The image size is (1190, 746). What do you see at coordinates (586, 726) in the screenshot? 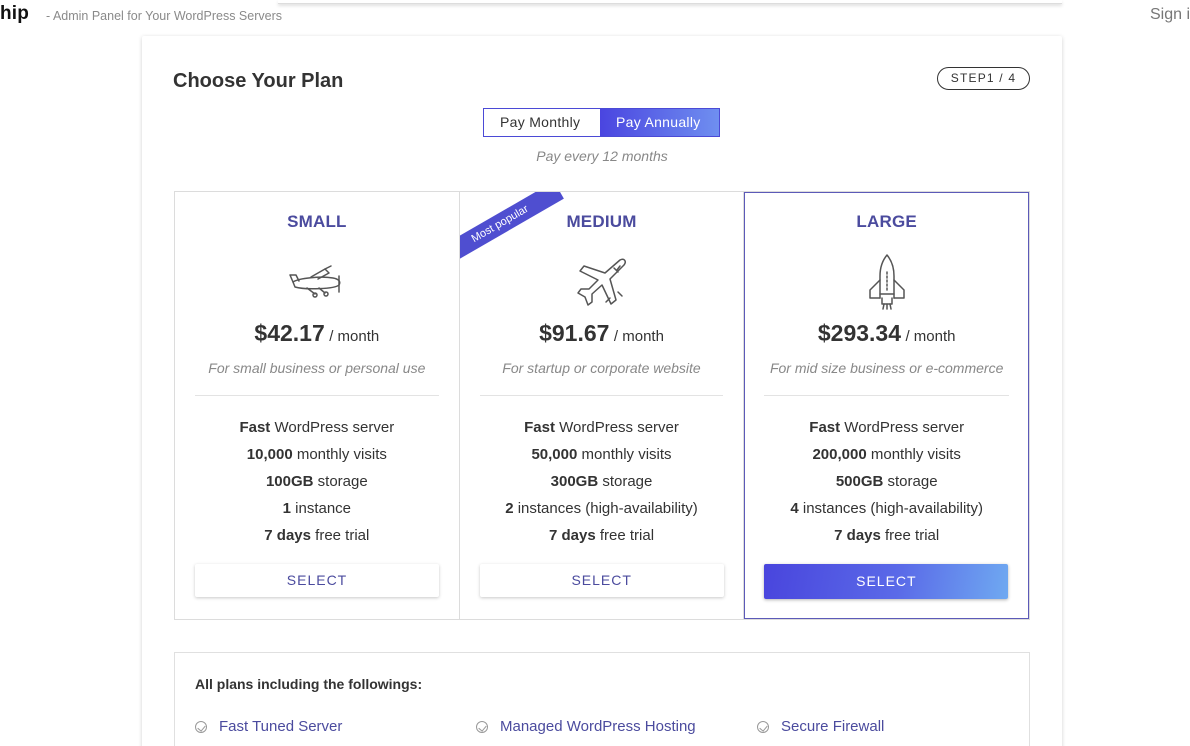
I see `included-item: Managed WordPress Hosting` at bounding box center [586, 726].